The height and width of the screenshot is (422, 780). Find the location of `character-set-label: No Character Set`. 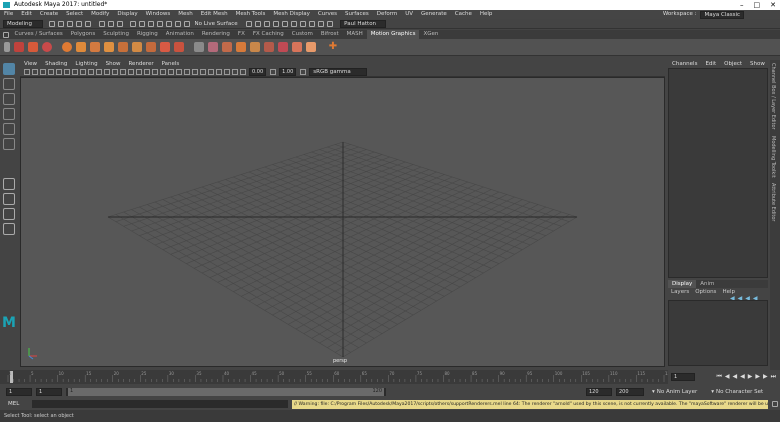

character-set-label: No Character Set is located at coordinates (739, 392).